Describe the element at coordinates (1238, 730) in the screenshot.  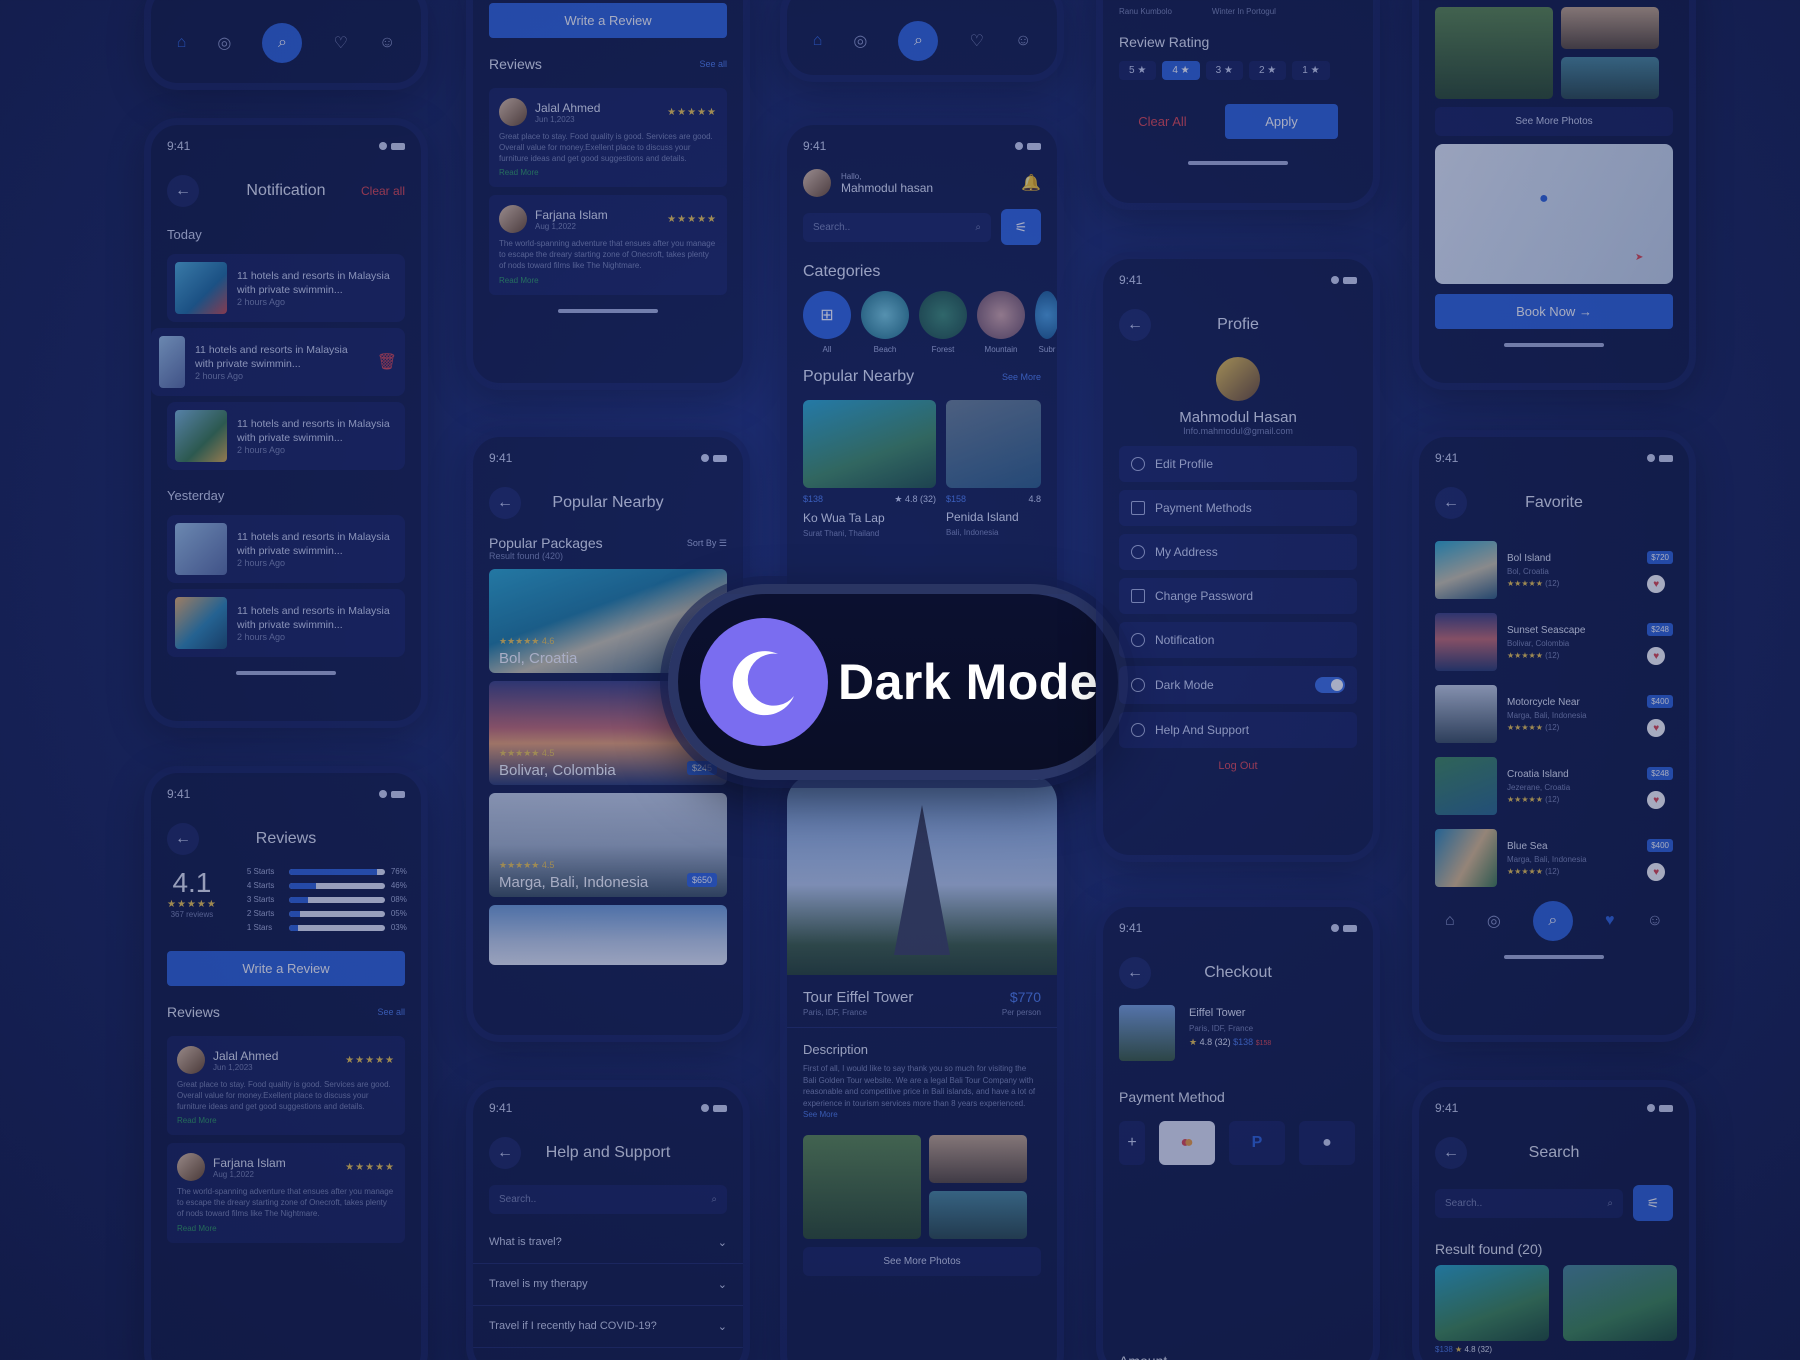
I see `menu-help-support: Help And Support` at that location.